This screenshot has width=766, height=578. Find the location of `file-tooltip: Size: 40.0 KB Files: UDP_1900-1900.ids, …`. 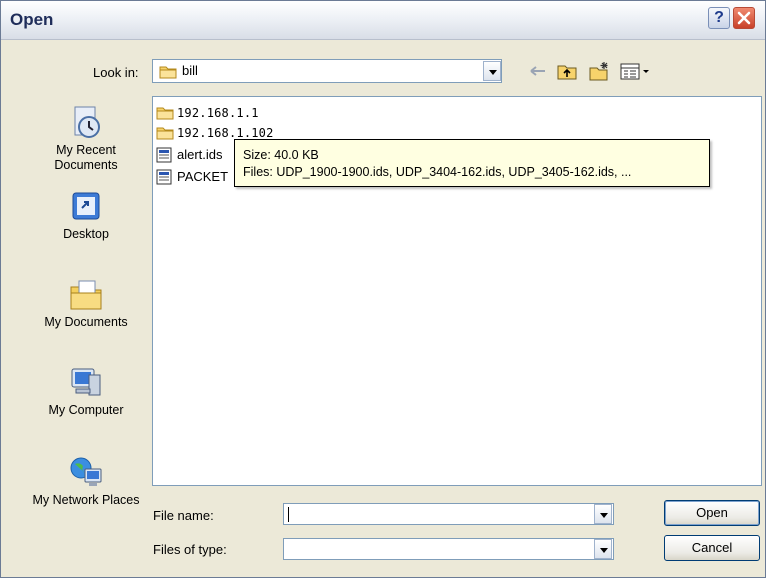

file-tooltip: Size: 40.0 KB Files: UDP_1900-1900.ids, … is located at coordinates (472, 163).